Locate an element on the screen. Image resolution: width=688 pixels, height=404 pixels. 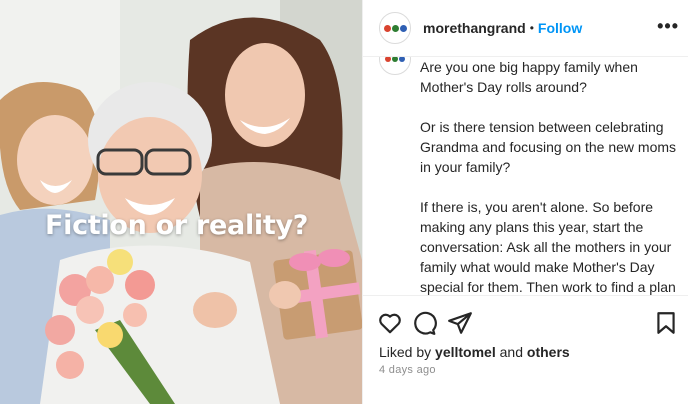
comment-icon is located at coordinates (424, 323).